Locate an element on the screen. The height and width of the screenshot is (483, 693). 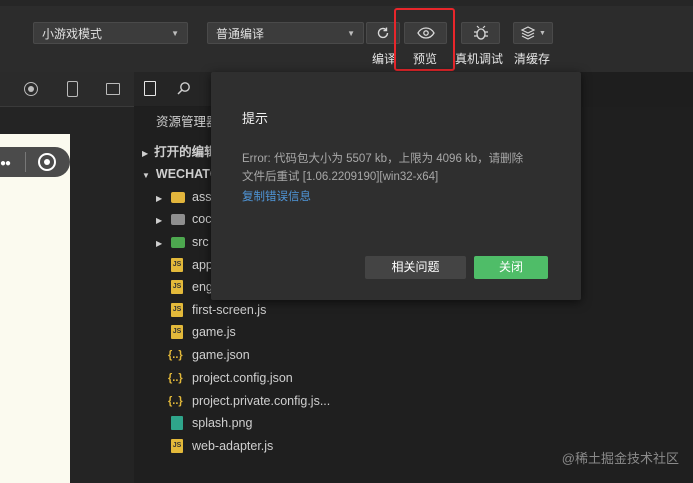
project-section: ▼ WECHATG is located at coordinates (181, 174).